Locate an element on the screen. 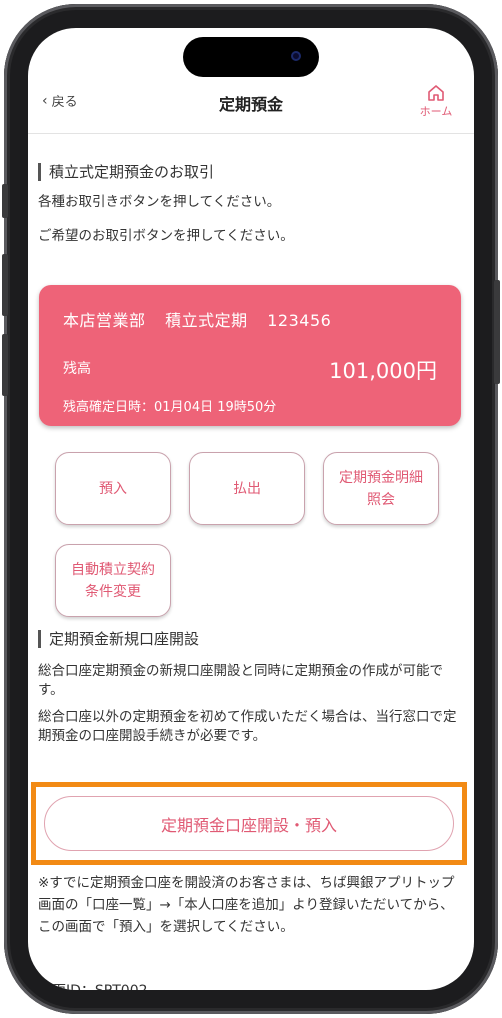 This screenshot has height=1018, width=502. home-icon is located at coordinates (436, 93).